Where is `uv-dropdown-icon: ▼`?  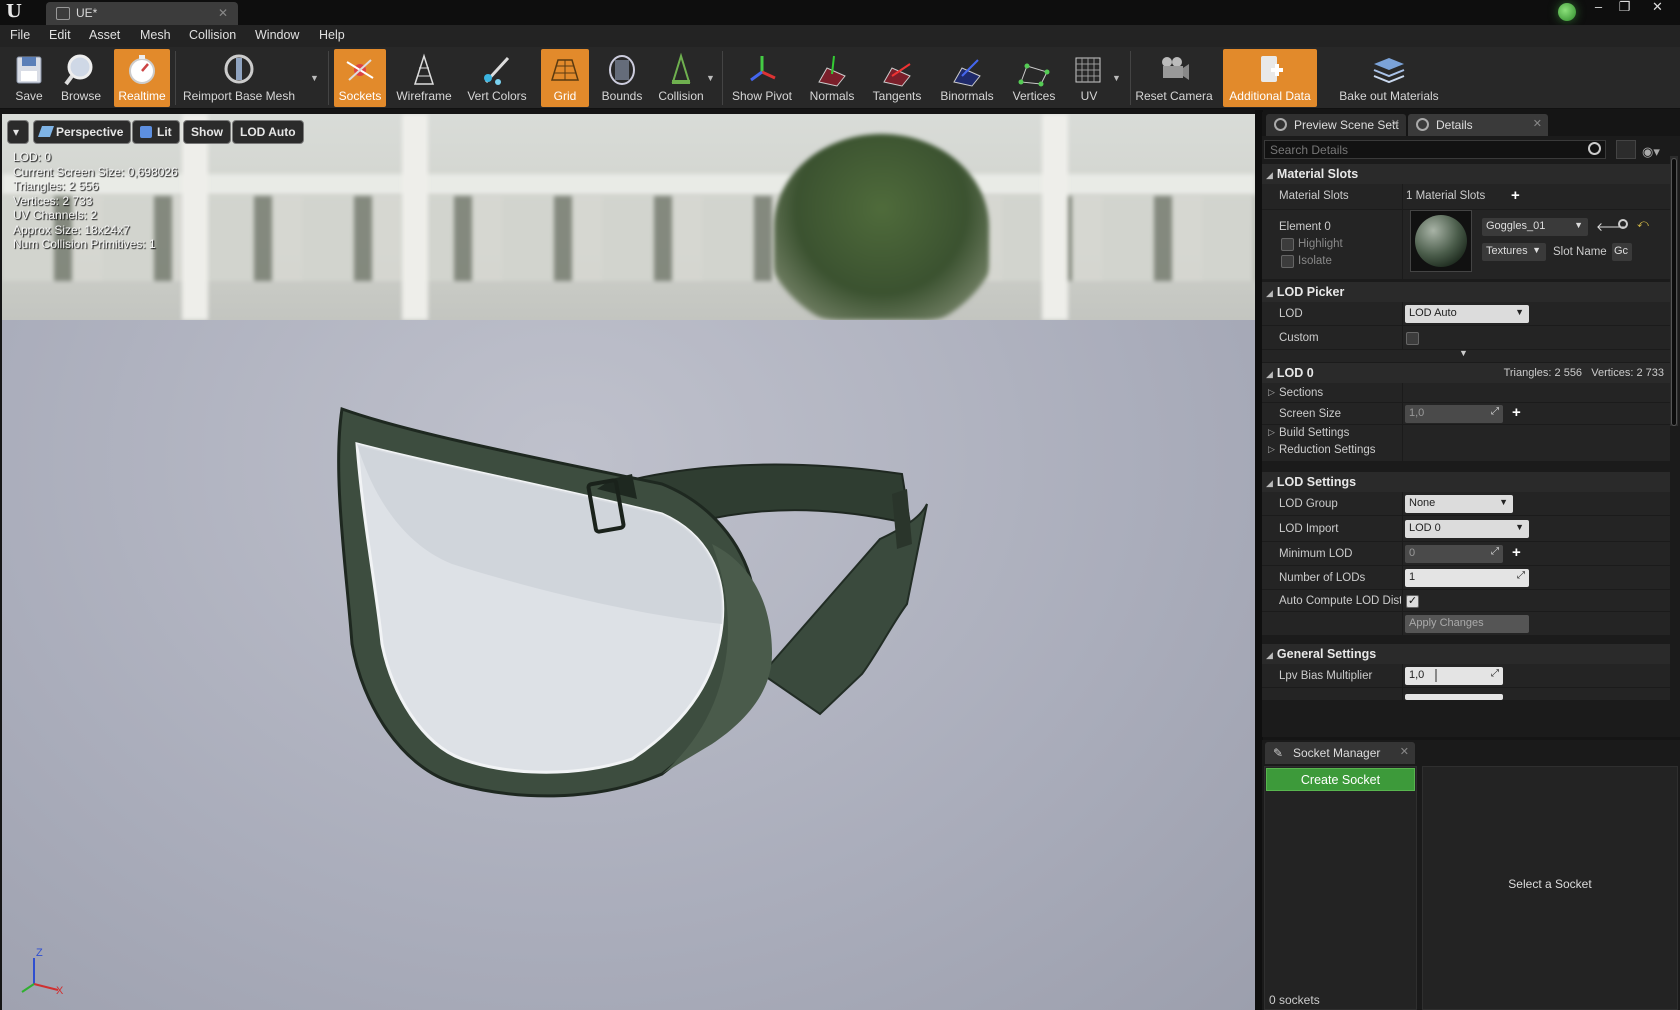
uv-dropdown-icon: ▼ is located at coordinates (1116, 78).